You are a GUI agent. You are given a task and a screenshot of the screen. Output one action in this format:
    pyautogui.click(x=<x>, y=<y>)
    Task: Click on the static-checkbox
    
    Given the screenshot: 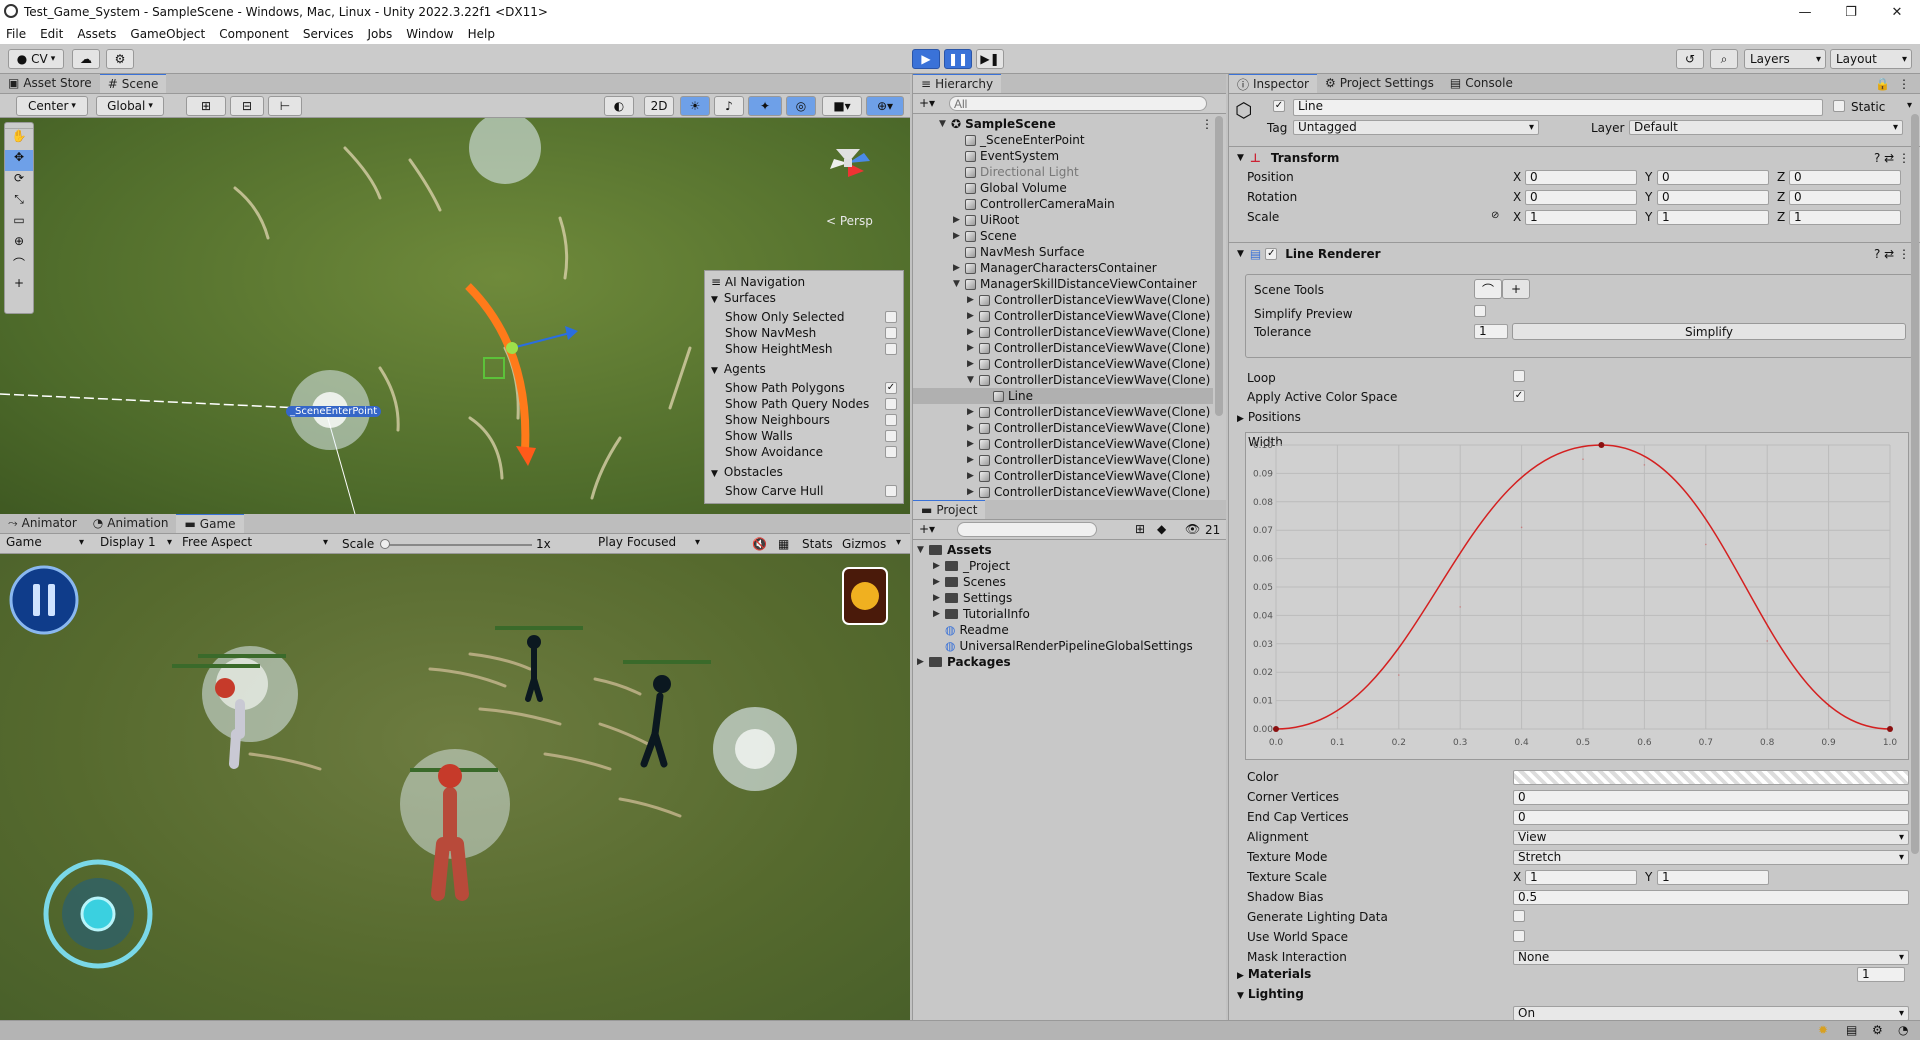 What is the action you would take?
    pyautogui.click(x=1839, y=106)
    